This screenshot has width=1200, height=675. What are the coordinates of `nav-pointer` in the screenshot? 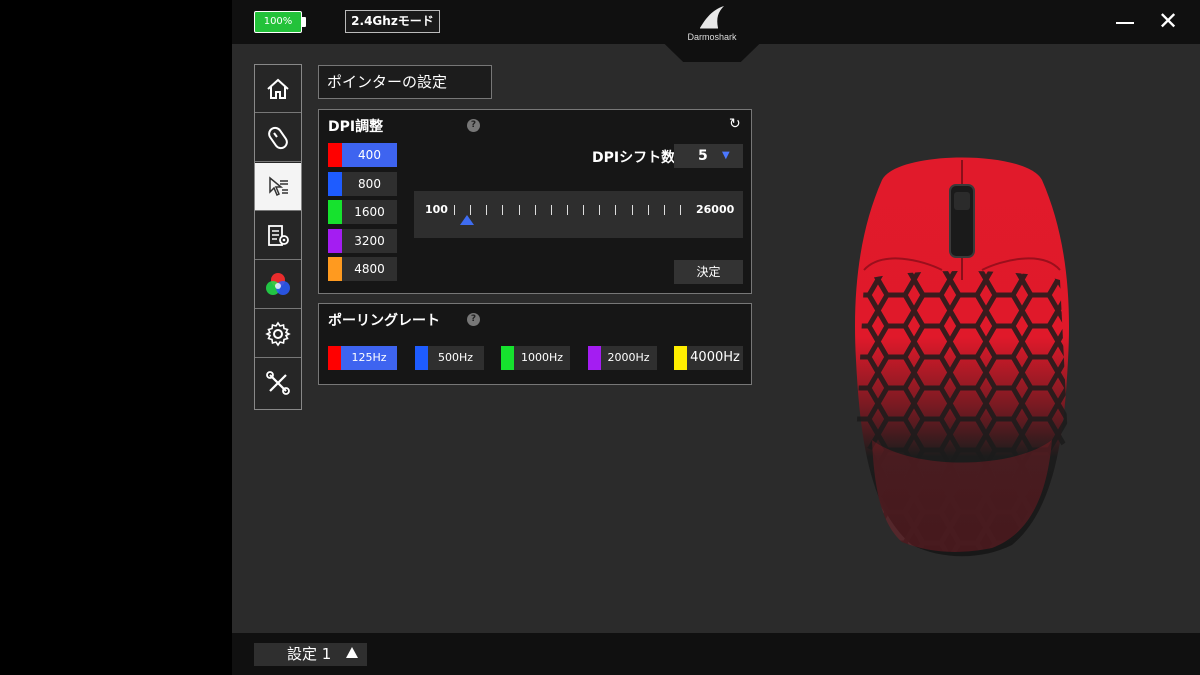 It's located at (278, 187).